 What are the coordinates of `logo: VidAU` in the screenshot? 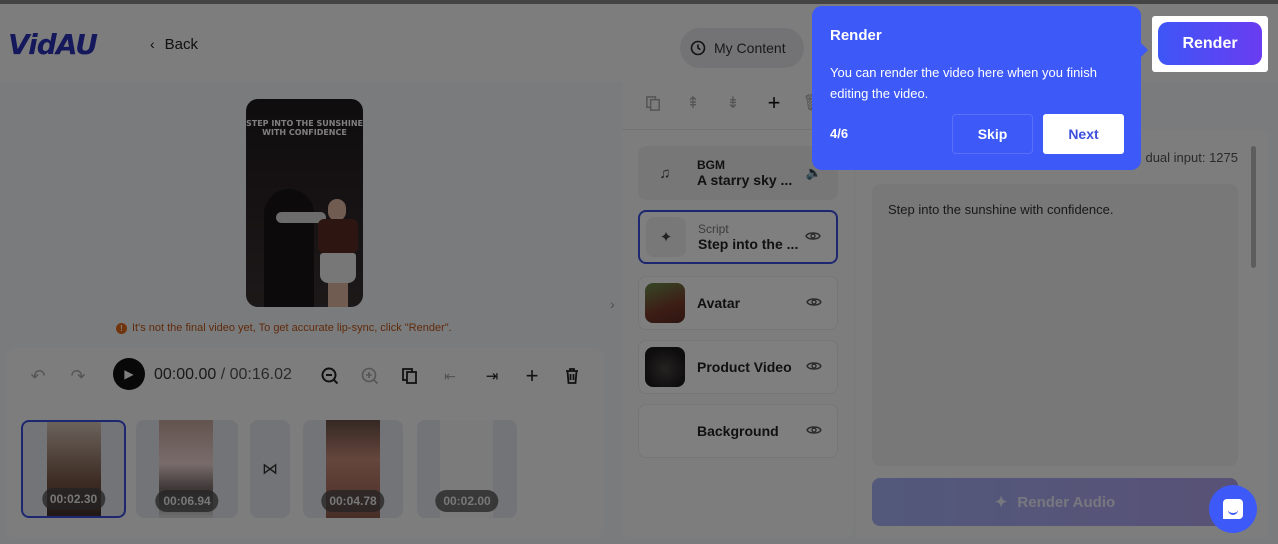 It's located at (53, 44).